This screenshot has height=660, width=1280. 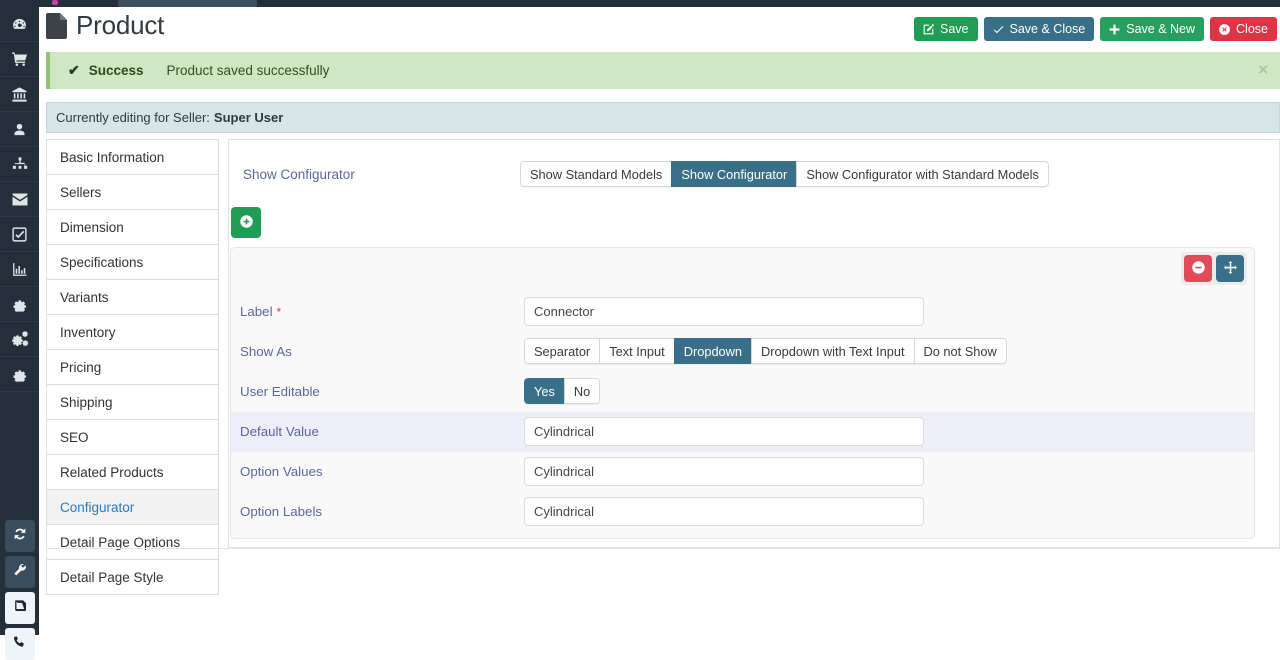 What do you see at coordinates (1230, 268) in the screenshot?
I see `move-configurator-item-button` at bounding box center [1230, 268].